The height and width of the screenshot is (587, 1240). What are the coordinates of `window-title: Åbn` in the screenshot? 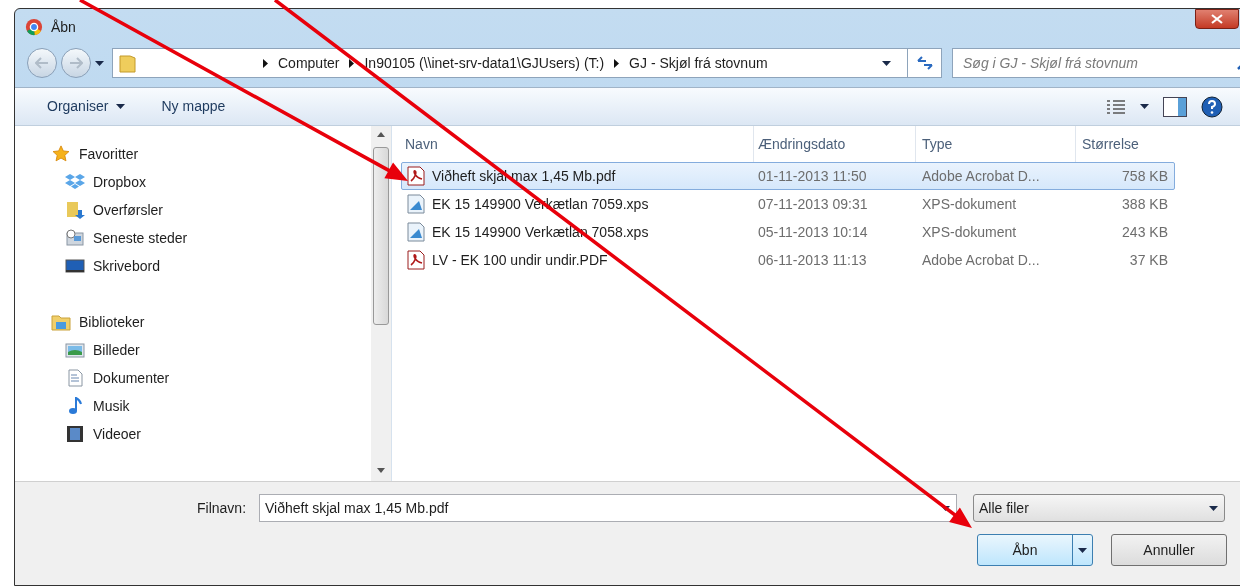 It's located at (63, 27).